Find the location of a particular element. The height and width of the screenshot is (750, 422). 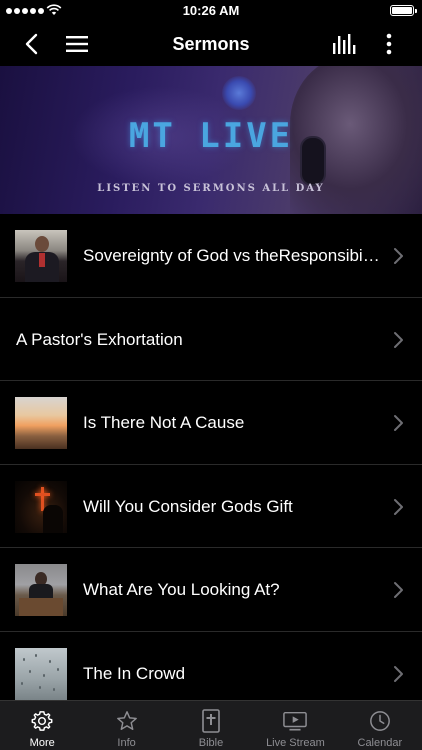

hamburger-menu-icon is located at coordinates (77, 44).